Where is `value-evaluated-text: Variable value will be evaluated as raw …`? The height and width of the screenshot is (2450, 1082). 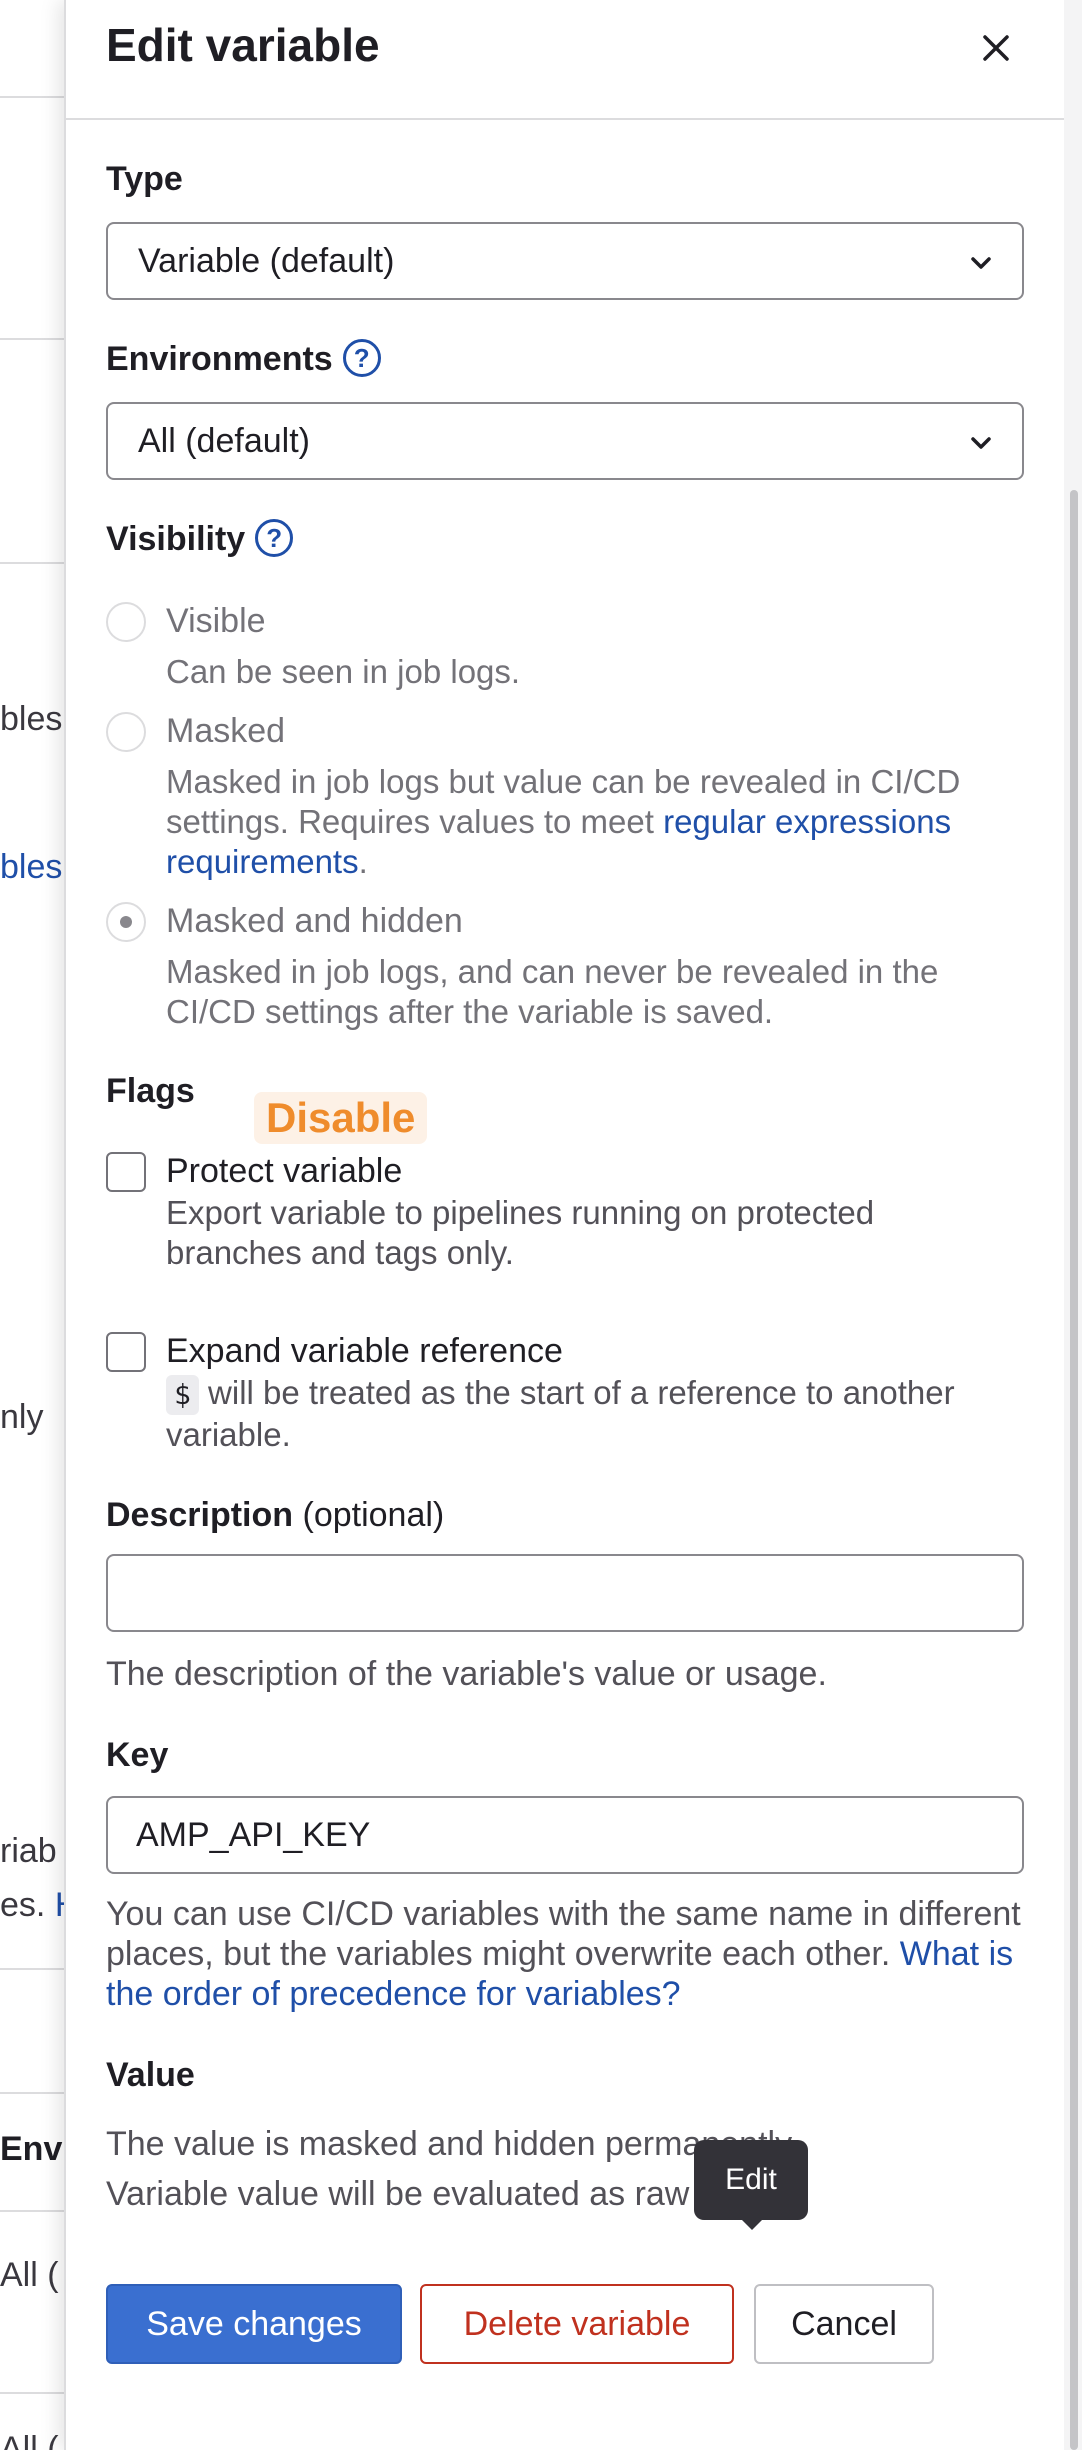
value-evaluated-text: Variable value will be evaluated as raw … is located at coordinates (449, 2194).